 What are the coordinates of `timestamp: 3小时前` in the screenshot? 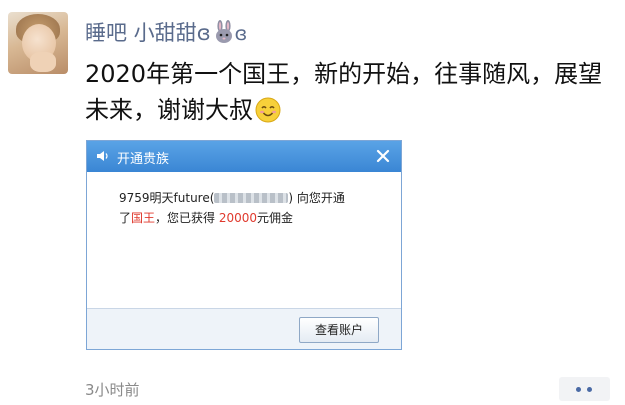 It's located at (112, 390).